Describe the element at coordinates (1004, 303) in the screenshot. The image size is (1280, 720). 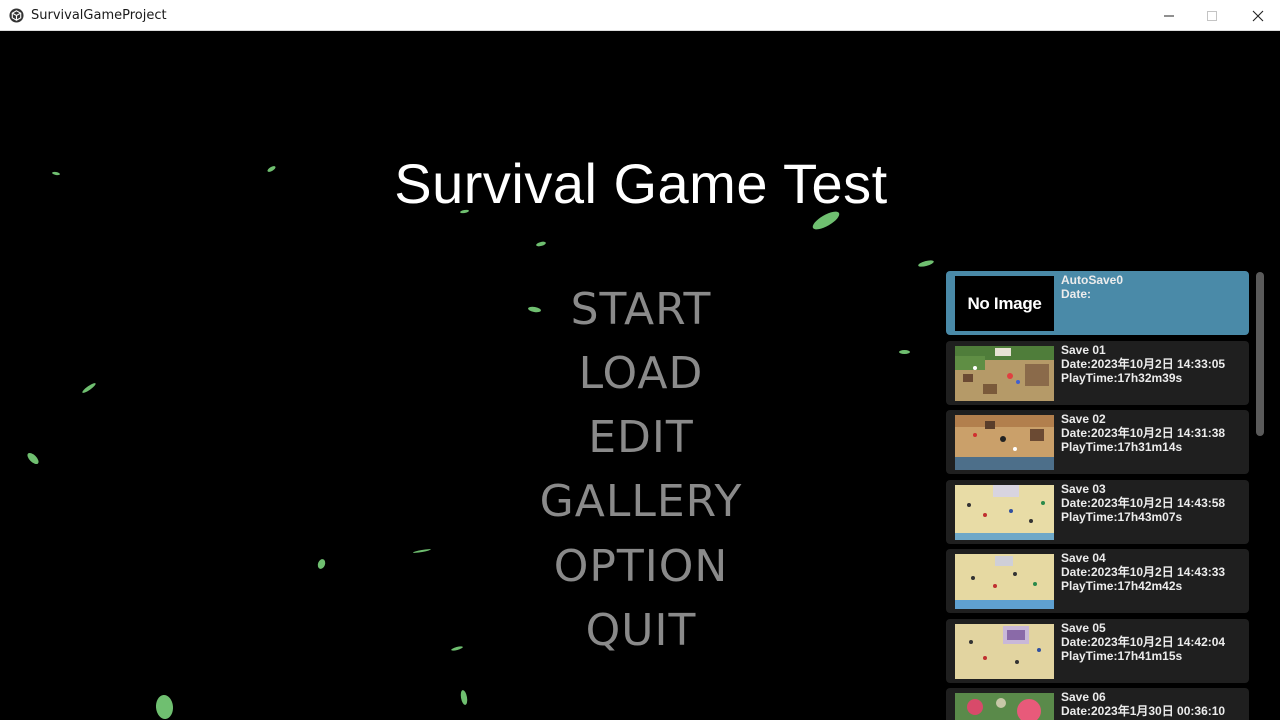
I see `save-thumbnail: No Image` at that location.